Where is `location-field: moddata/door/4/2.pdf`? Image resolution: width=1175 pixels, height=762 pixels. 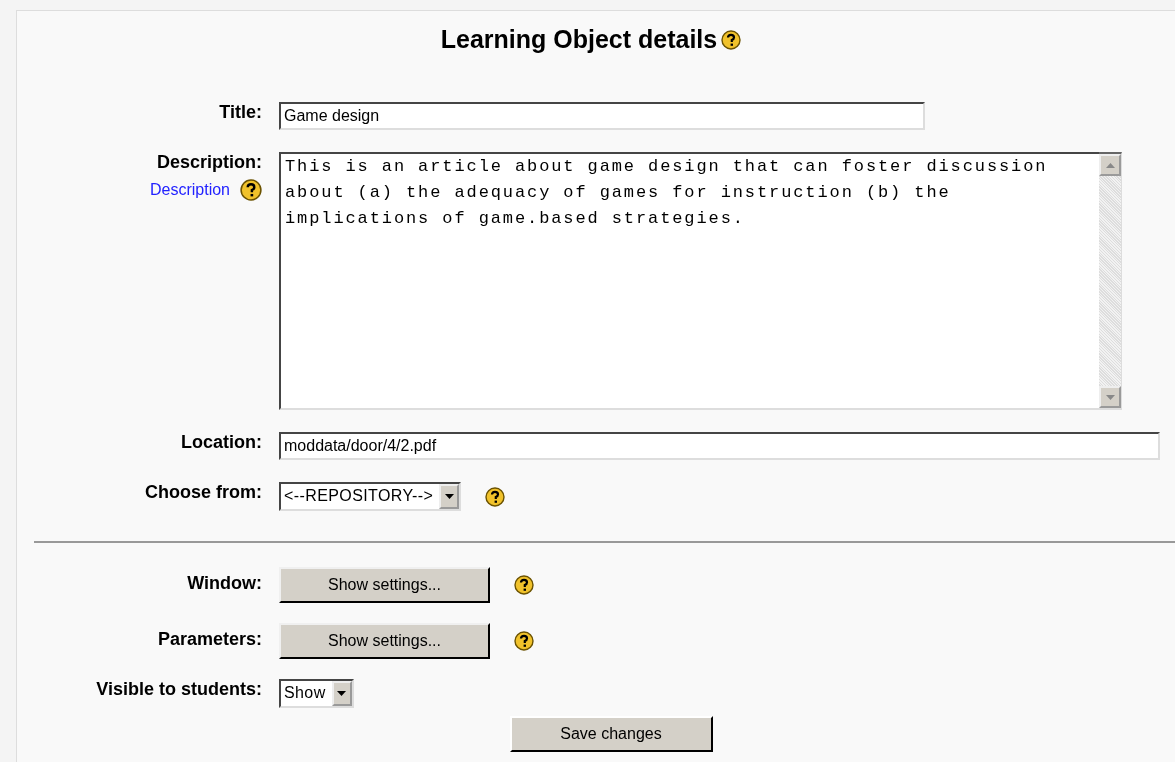
location-field: moddata/door/4/2.pdf is located at coordinates (719, 446).